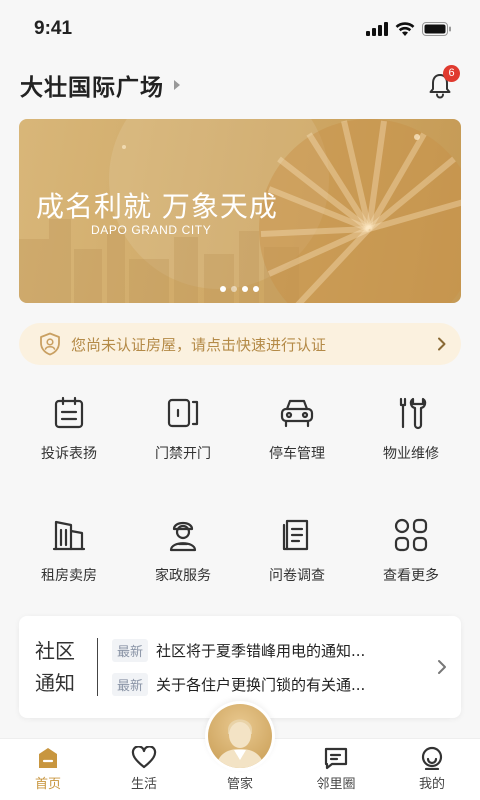  I want to click on service-door-access: 门禁开门, so click(183, 433).